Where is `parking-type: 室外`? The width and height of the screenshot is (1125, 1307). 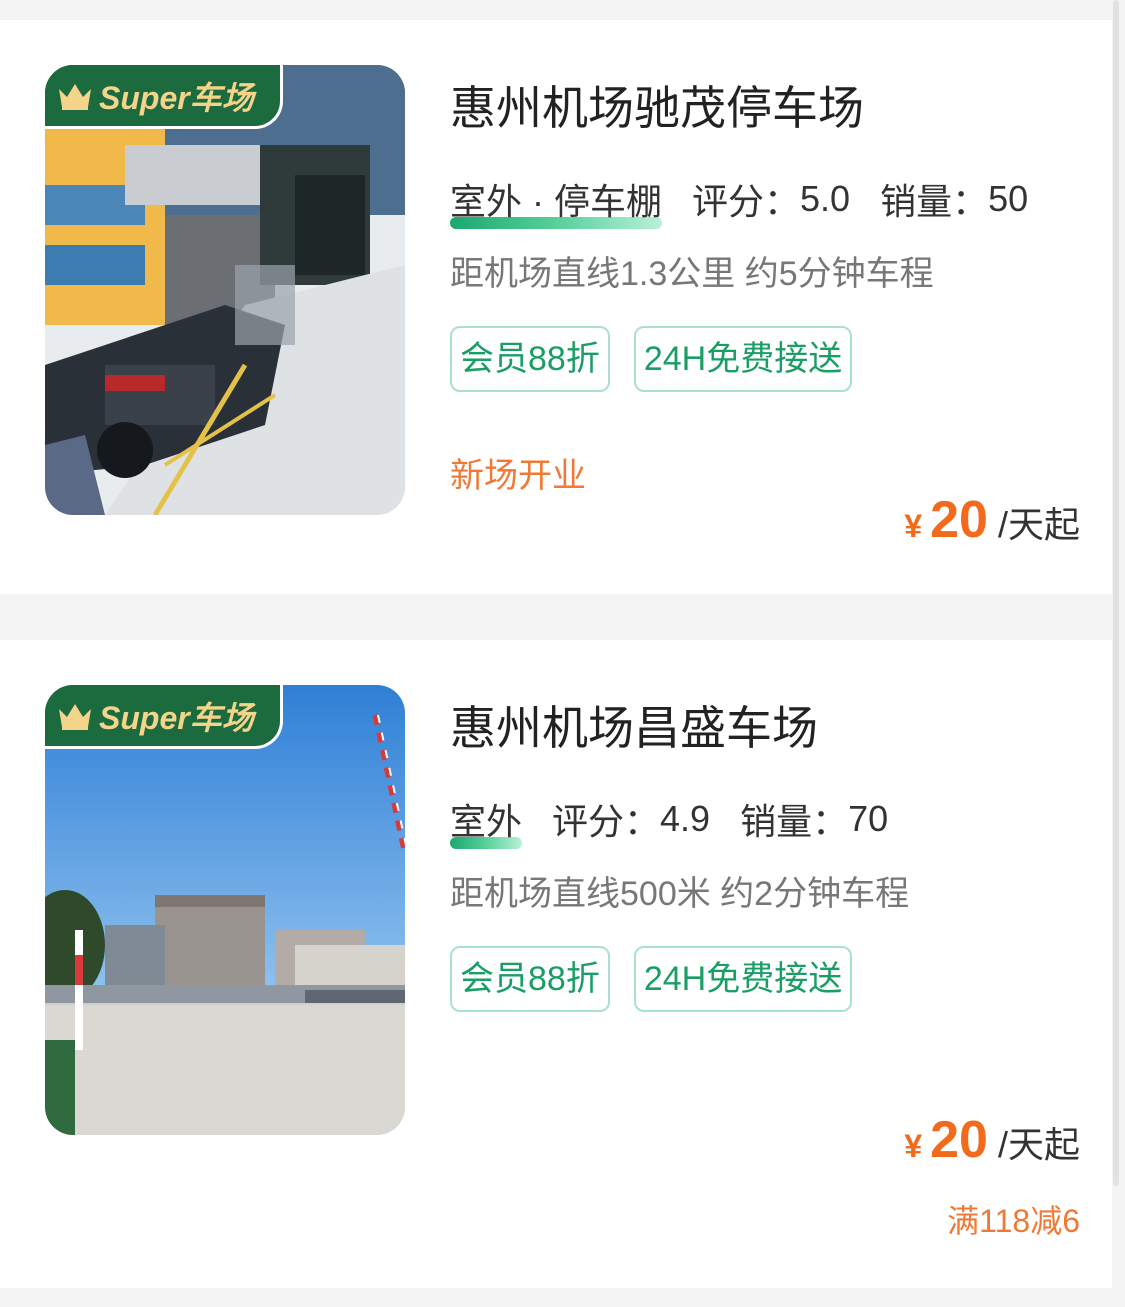 parking-type: 室外 is located at coordinates (486, 821).